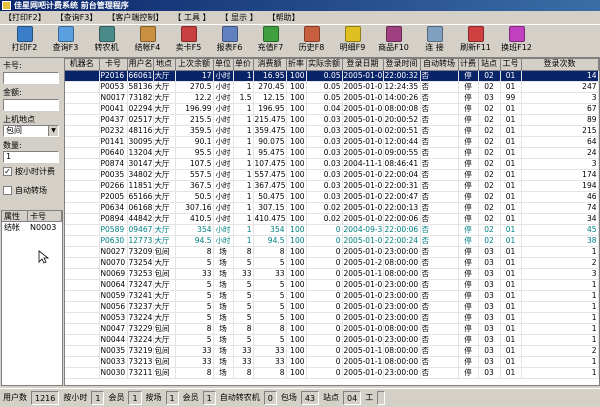 This screenshot has height=407, width=600. I want to click on table-cell: 01, so click(511, 131).